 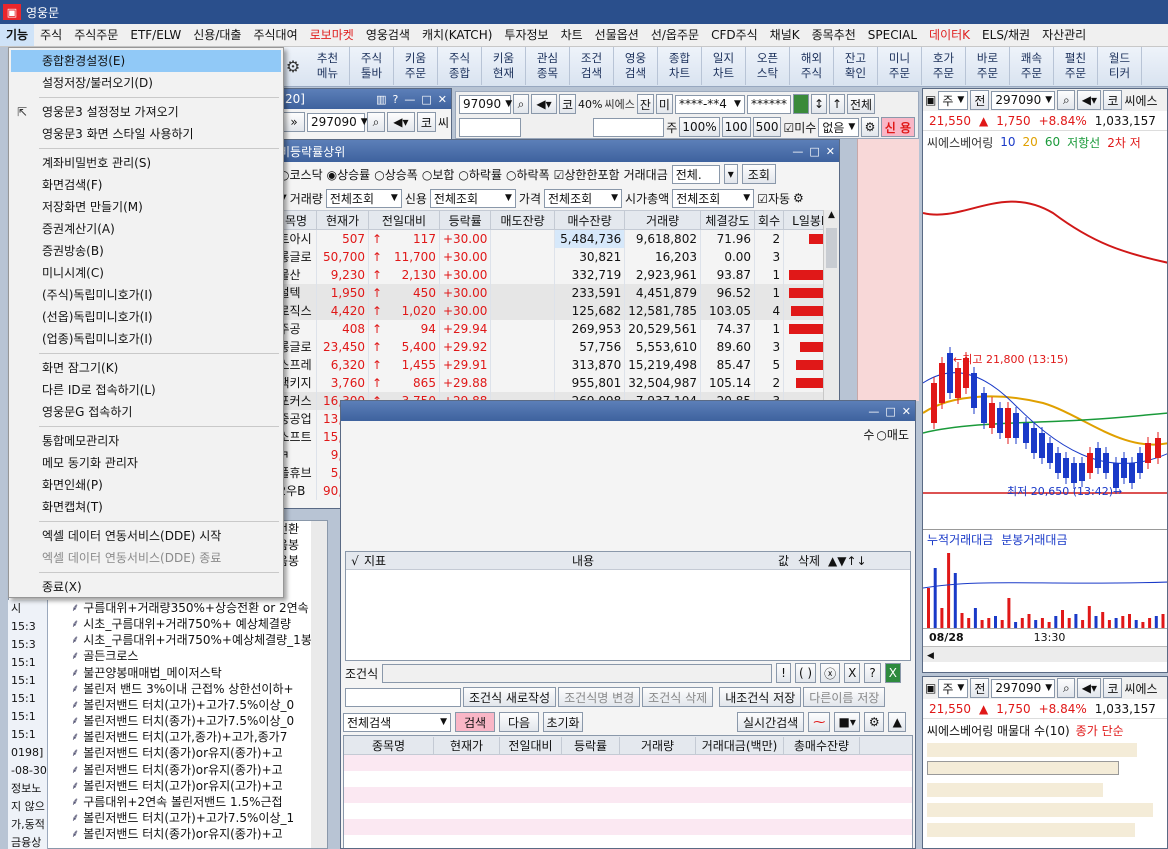 I want to click on dropdown-item-26: 엑셀 데이터 연동서비스(DDE) 종료, so click(x=146, y=558).